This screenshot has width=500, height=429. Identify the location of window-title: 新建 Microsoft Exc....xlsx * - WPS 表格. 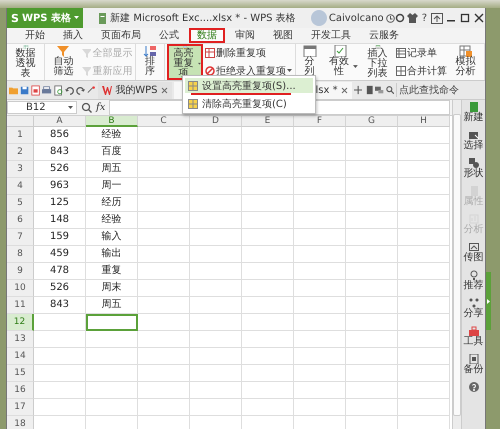
(203, 18).